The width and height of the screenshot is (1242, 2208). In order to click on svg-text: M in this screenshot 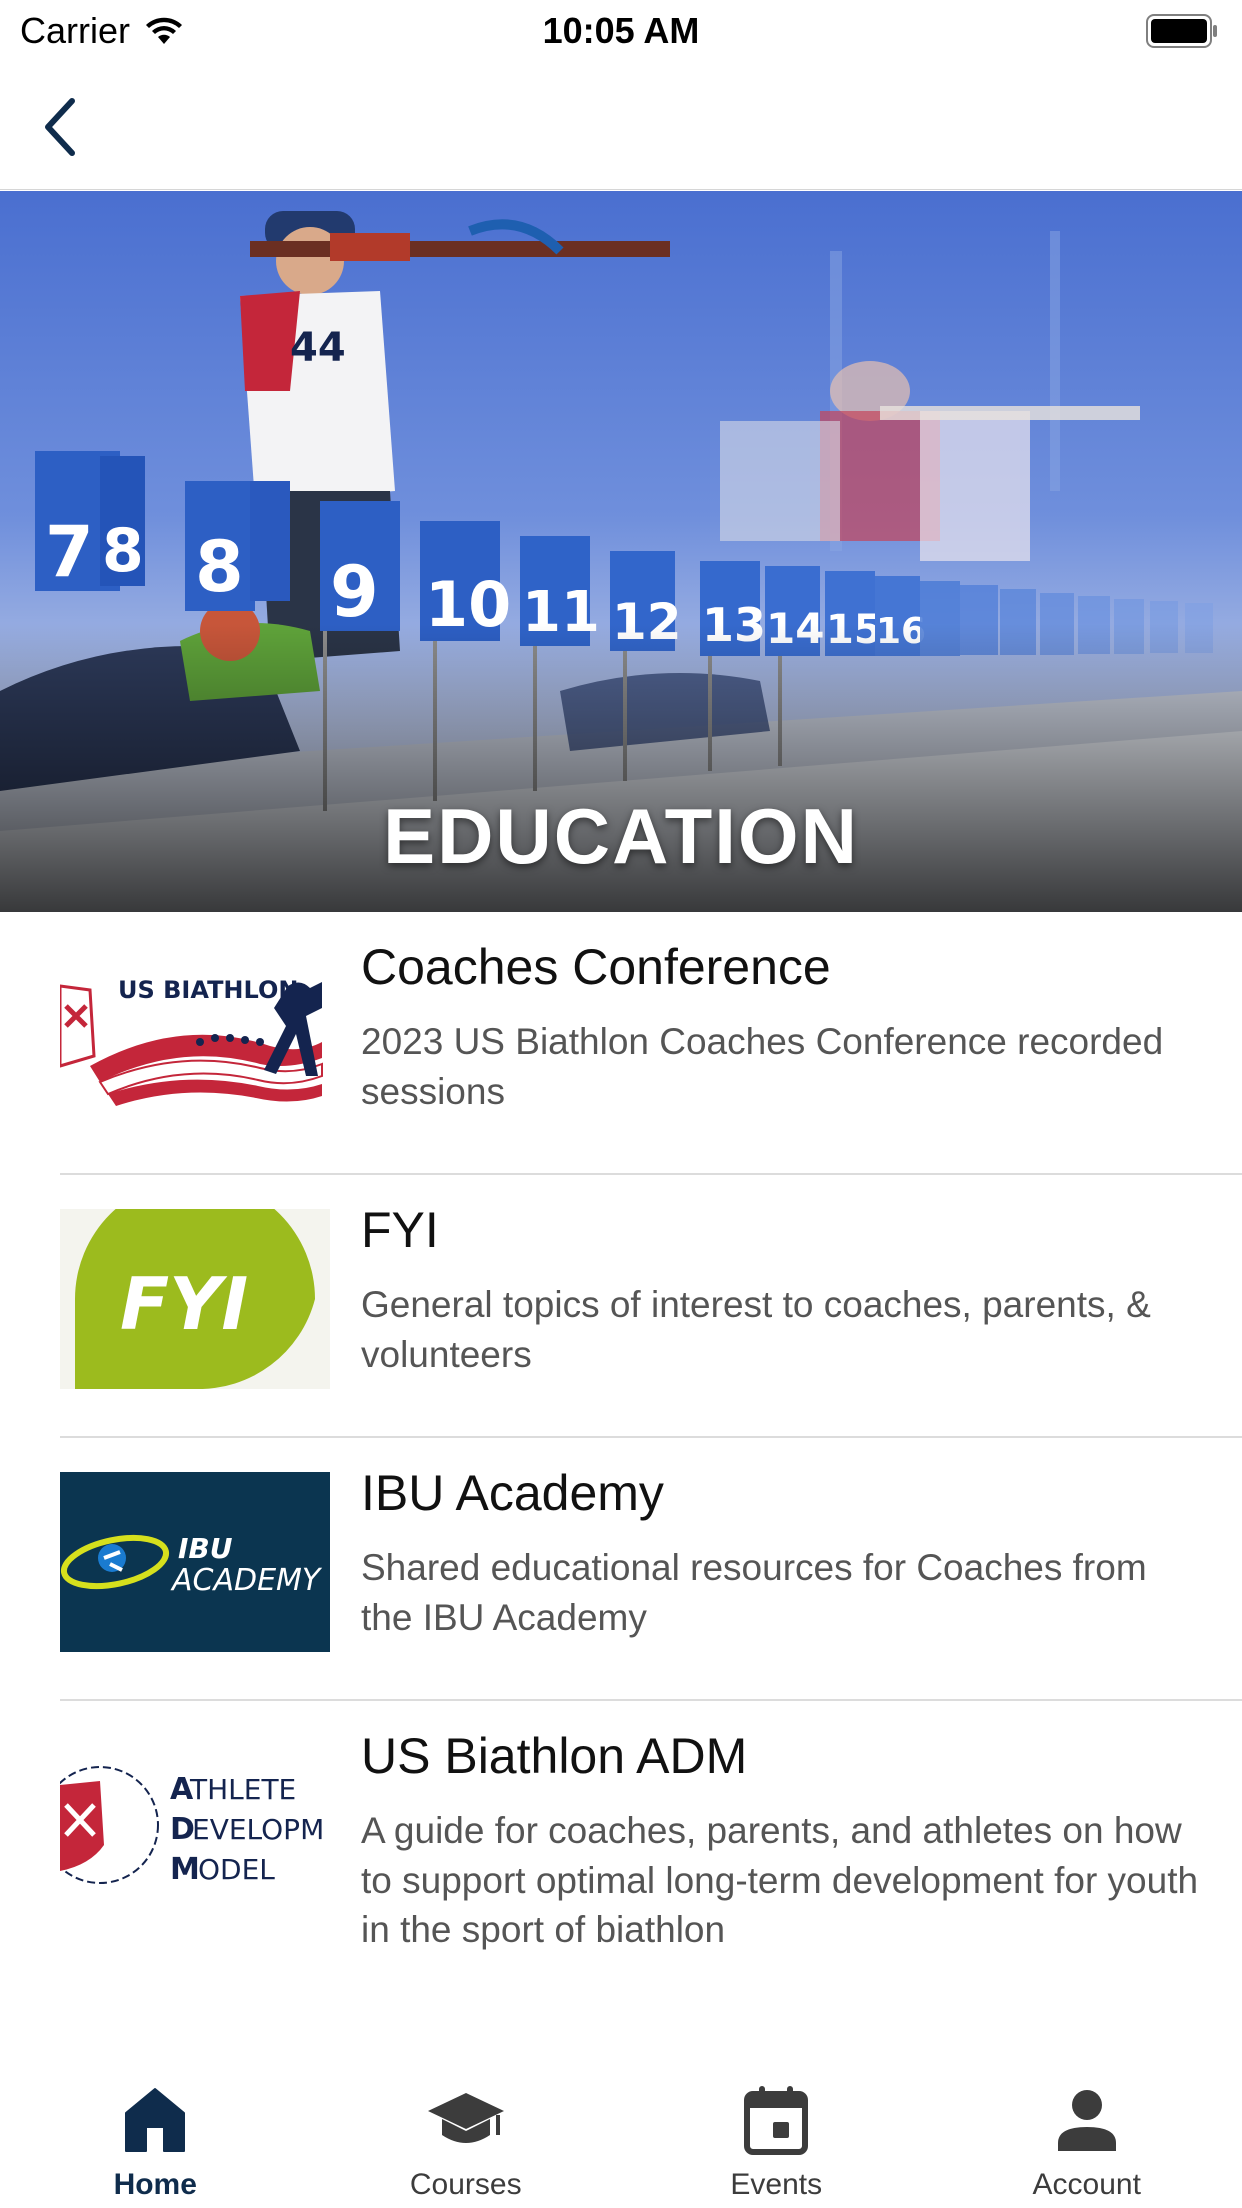, I will do `click(185, 1869)`.